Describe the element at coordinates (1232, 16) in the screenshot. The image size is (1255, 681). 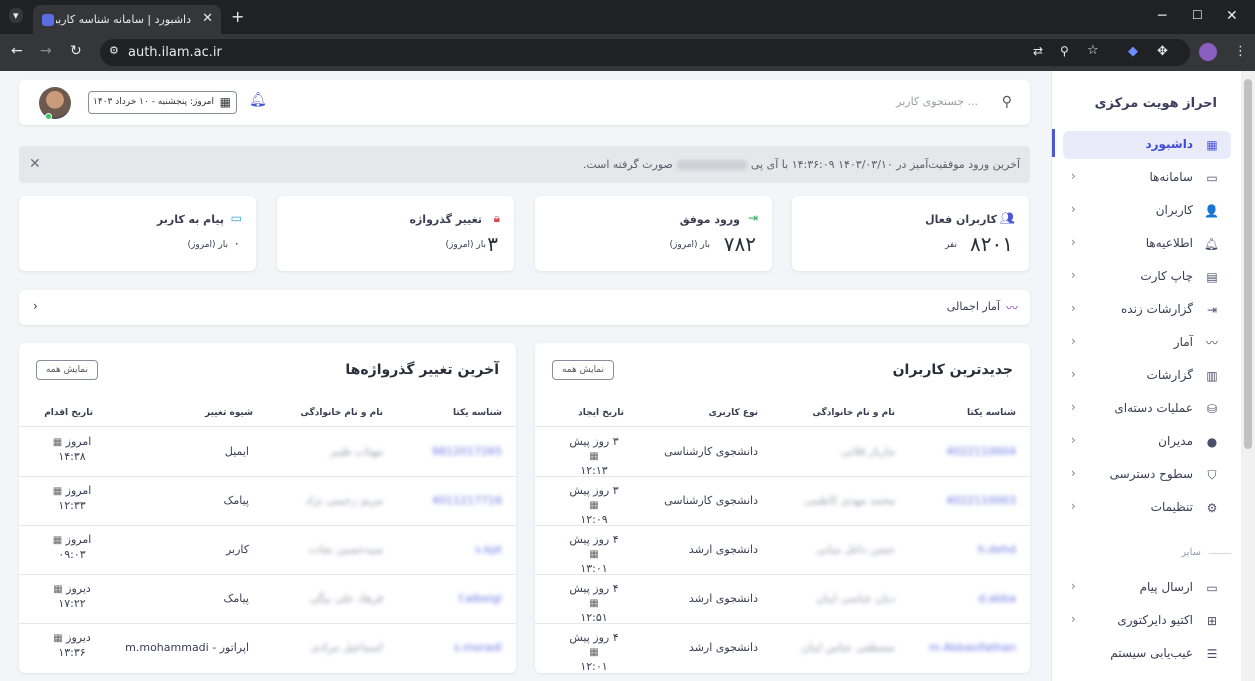
I see `window-close-icon: ✕` at that location.